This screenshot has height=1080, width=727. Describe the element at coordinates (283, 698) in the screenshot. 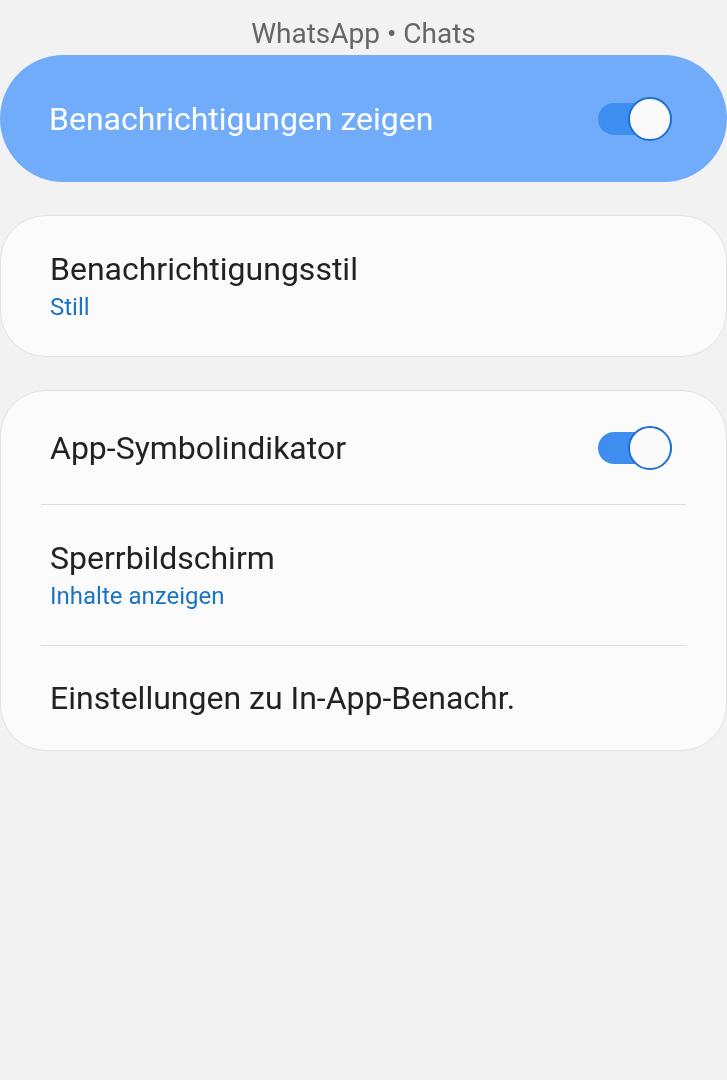

I see `setting-label: Einstellungen zu In-App-Benachr.` at that location.